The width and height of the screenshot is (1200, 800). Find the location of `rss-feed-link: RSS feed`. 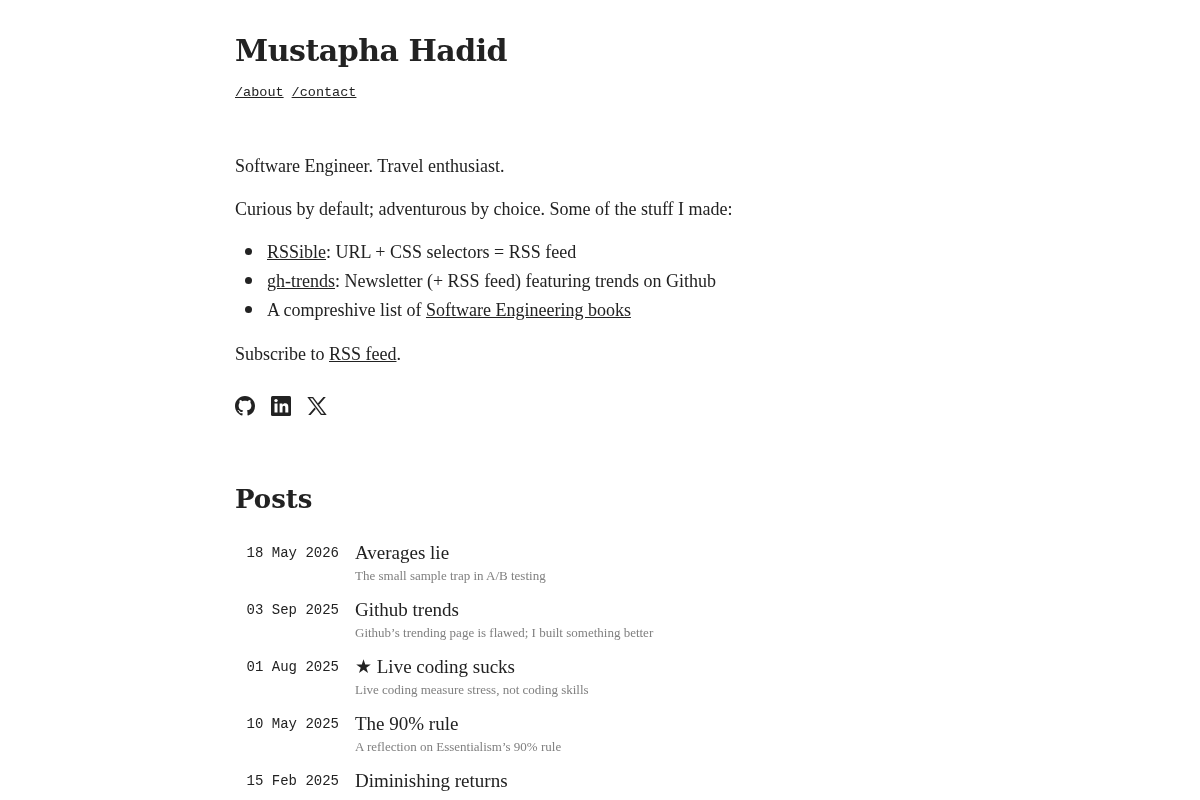

rss-feed-link: RSS feed is located at coordinates (363, 354).